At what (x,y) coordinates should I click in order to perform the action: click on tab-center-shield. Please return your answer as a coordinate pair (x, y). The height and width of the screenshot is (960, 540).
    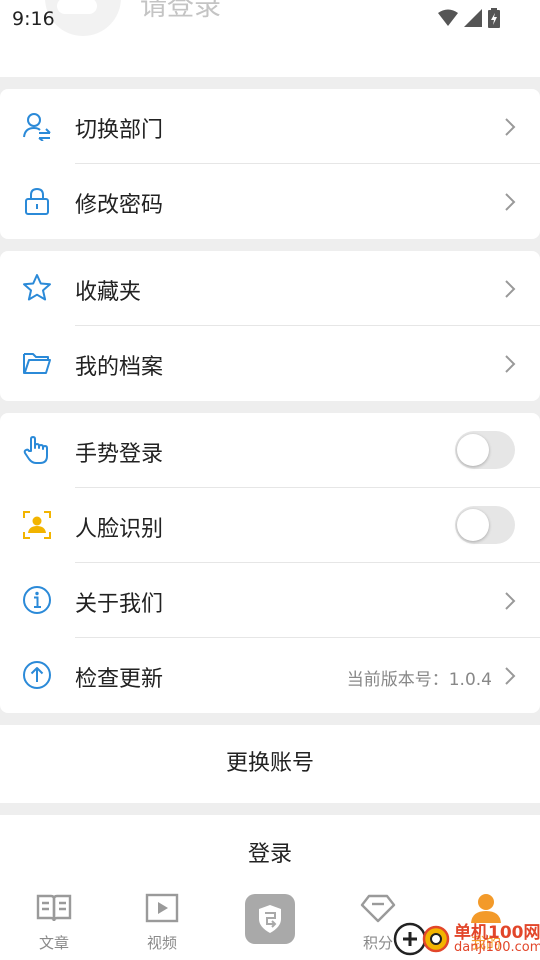
    Looking at the image, I should click on (270, 920).